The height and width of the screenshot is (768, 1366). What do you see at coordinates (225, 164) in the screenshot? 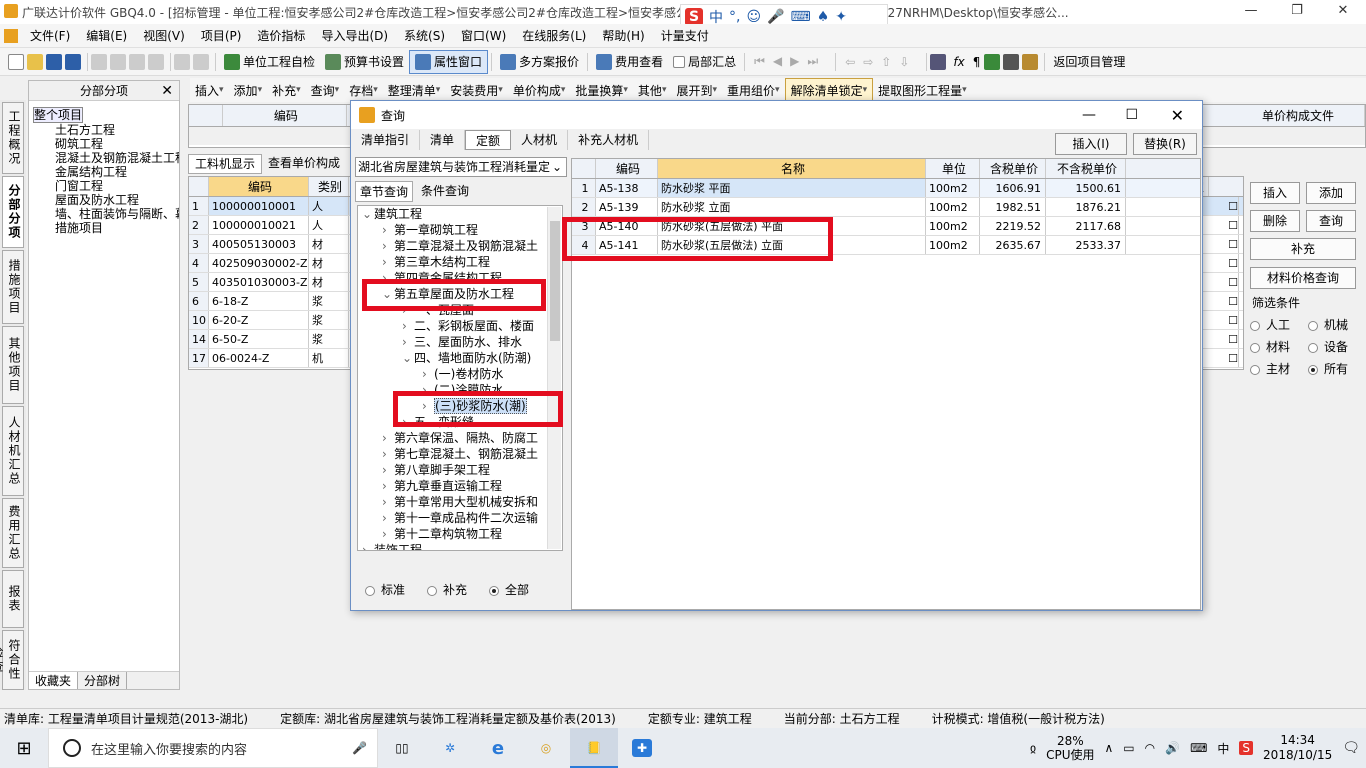
I see `tab-resource-display: 工料机显示` at bounding box center [225, 164].